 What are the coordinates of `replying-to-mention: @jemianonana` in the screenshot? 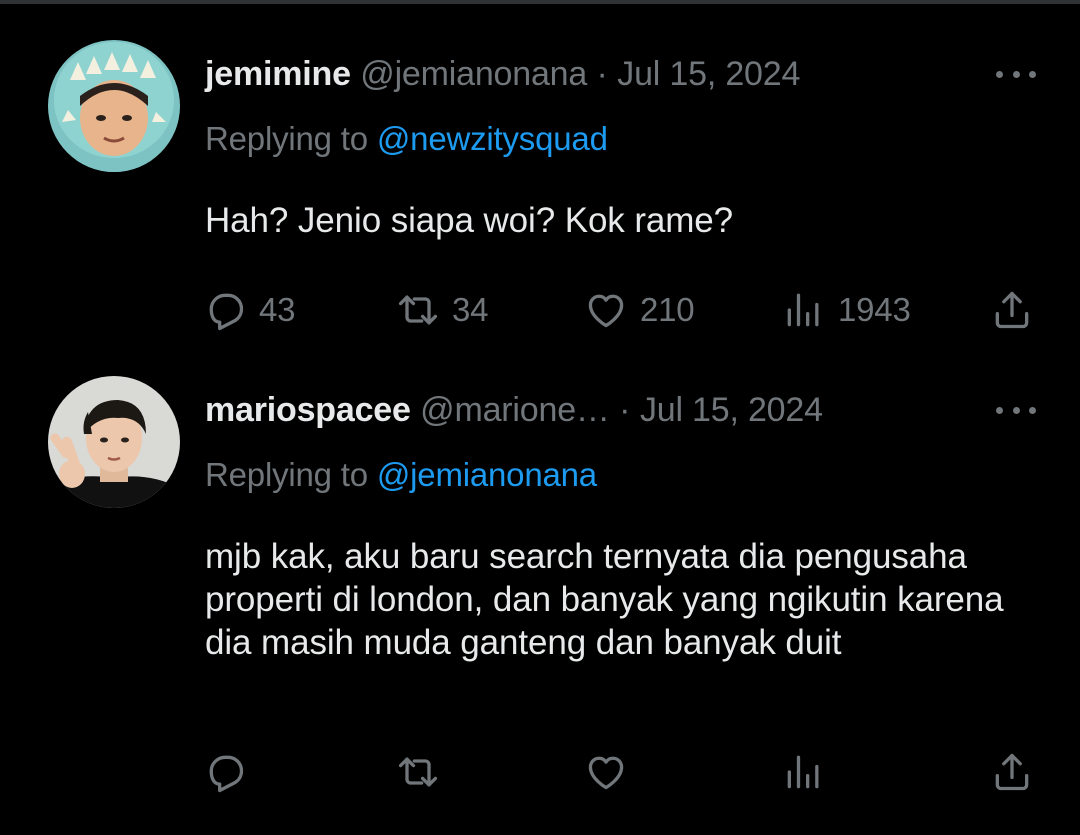 It's located at (487, 474).